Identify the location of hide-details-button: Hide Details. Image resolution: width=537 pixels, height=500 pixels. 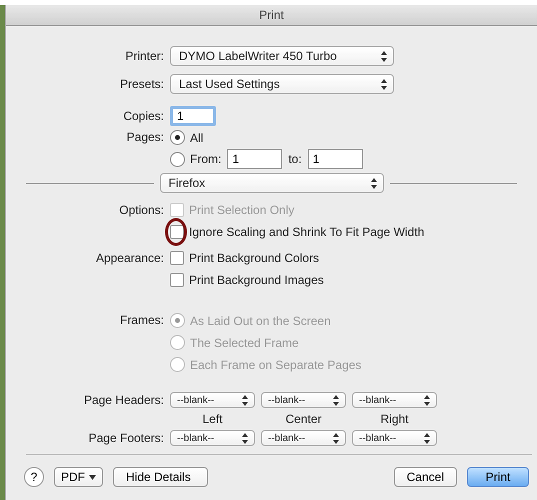
(160, 477).